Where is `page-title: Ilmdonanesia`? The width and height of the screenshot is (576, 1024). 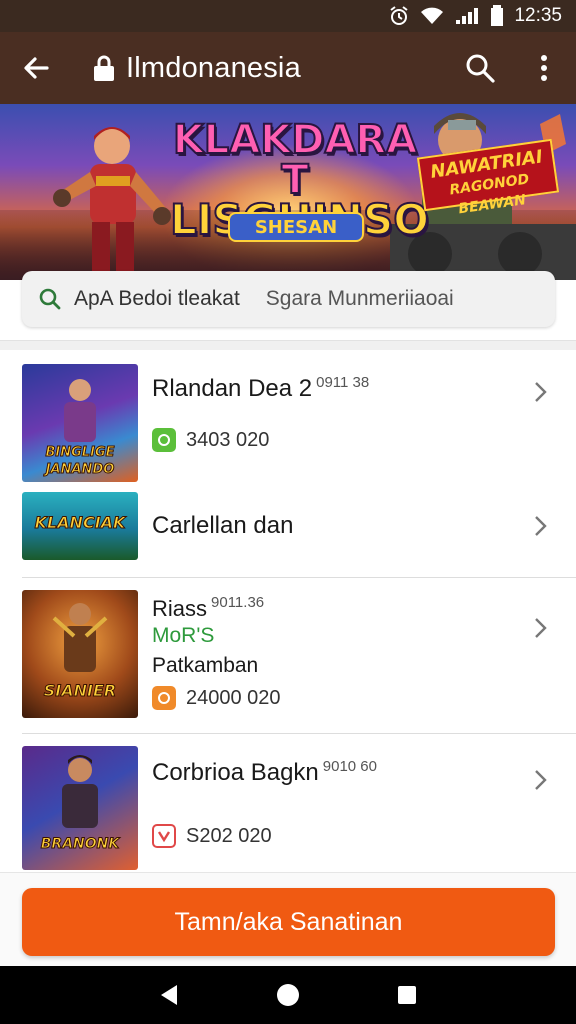 page-title: Ilmdonanesia is located at coordinates (213, 67).